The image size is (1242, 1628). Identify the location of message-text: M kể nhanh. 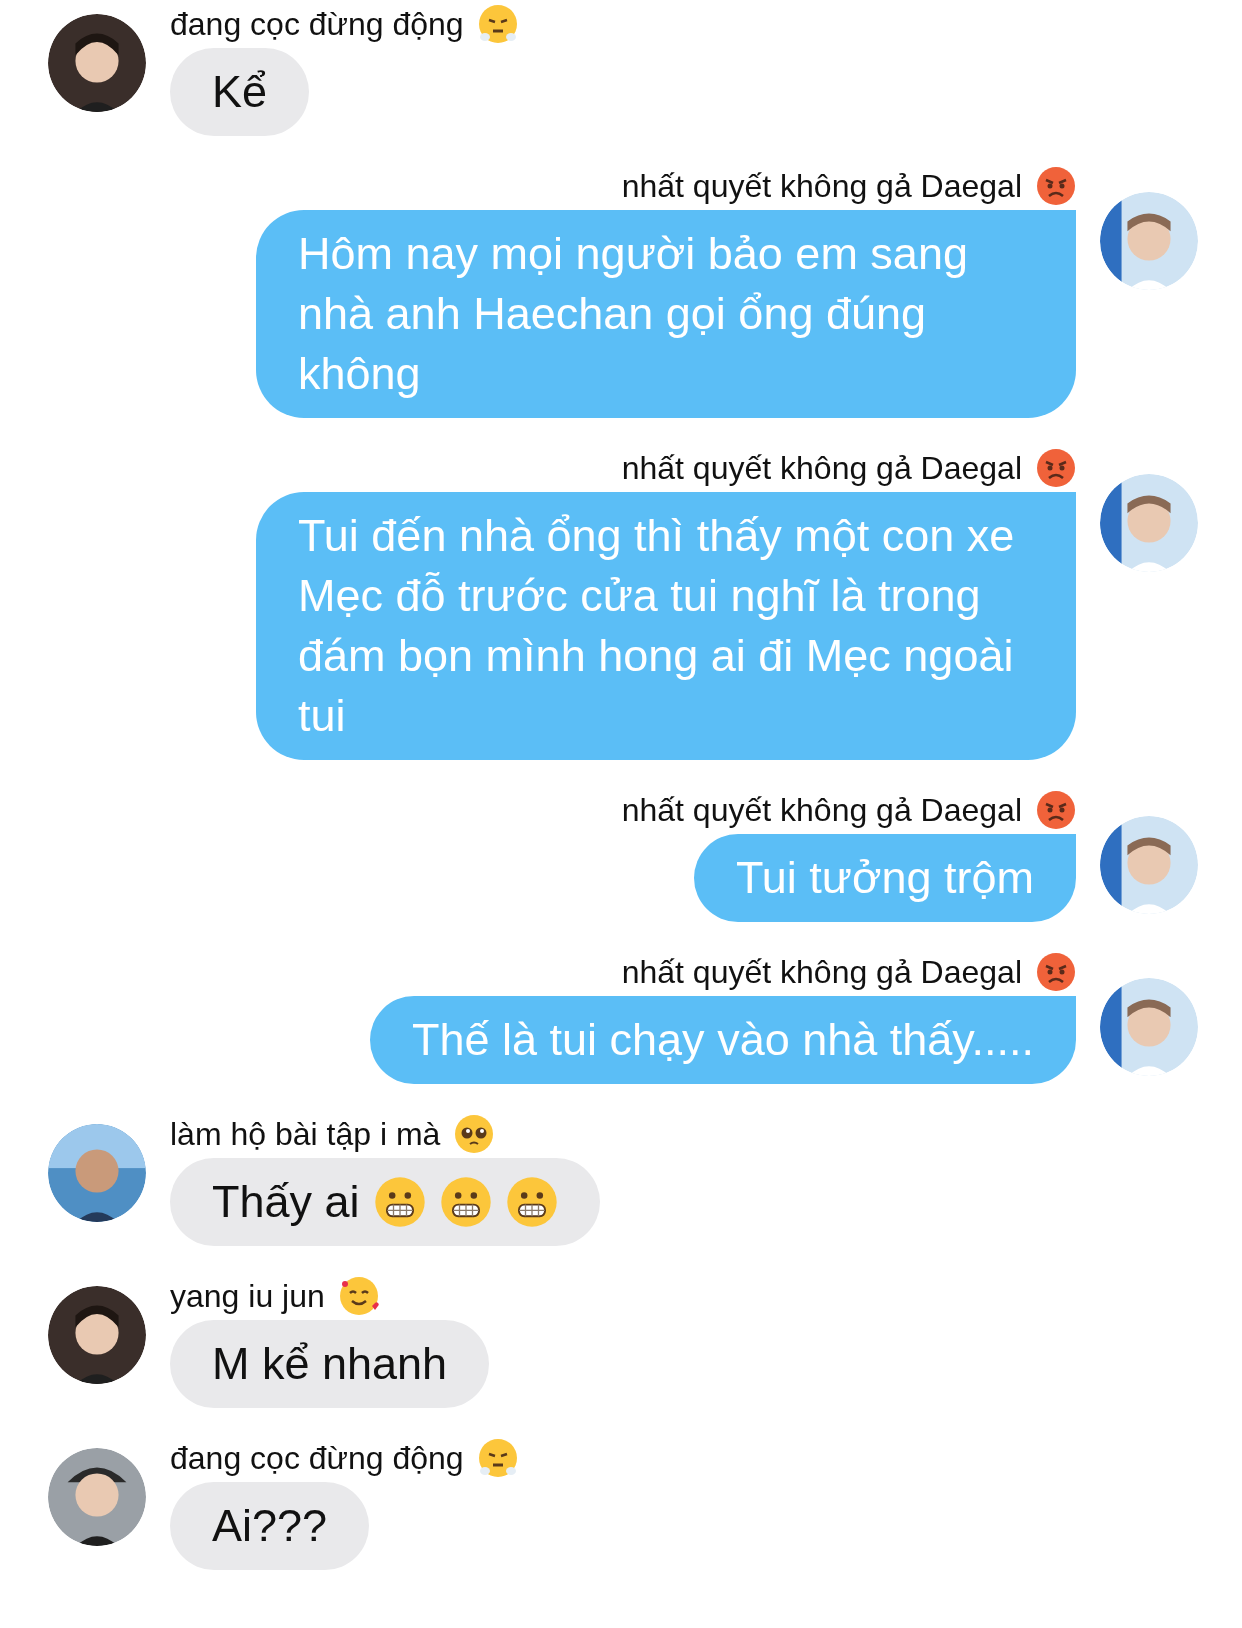
(330, 1364).